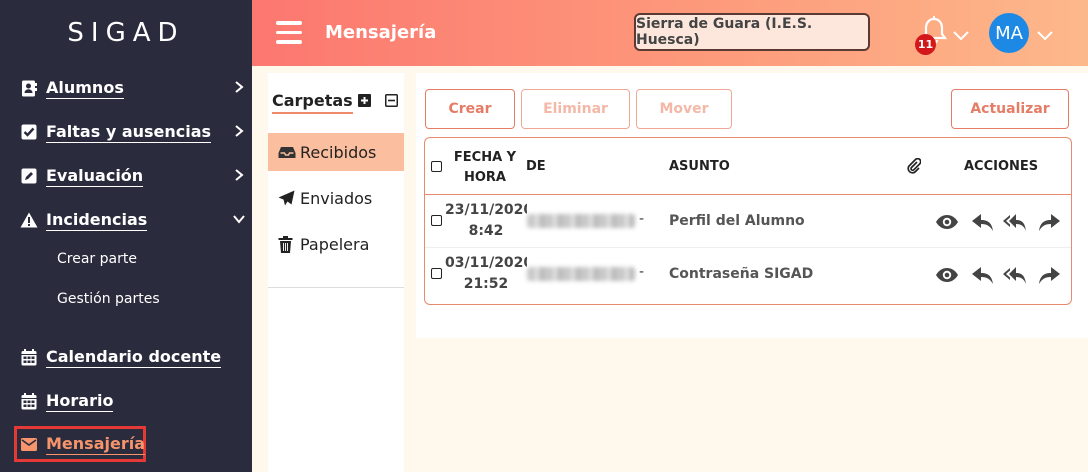 The width and height of the screenshot is (1088, 472). I want to click on envelope-icon, so click(29, 444).